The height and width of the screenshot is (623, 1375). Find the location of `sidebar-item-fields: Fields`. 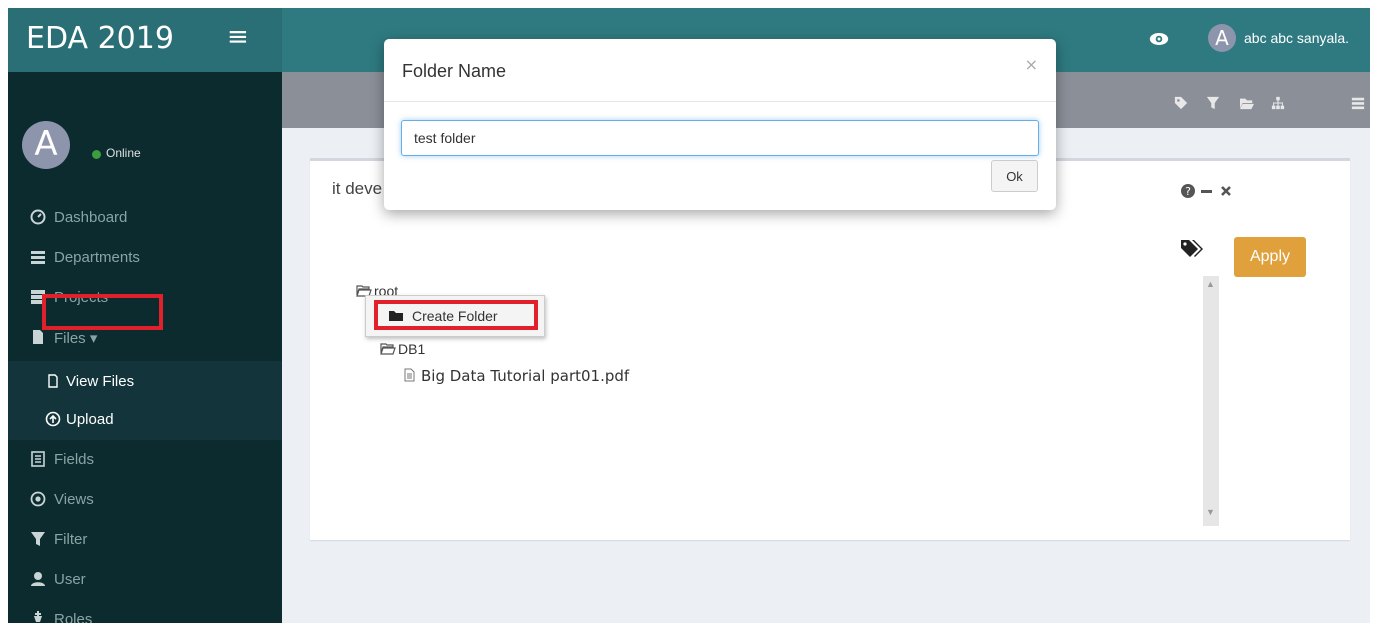

sidebar-item-fields: Fields is located at coordinates (145, 460).